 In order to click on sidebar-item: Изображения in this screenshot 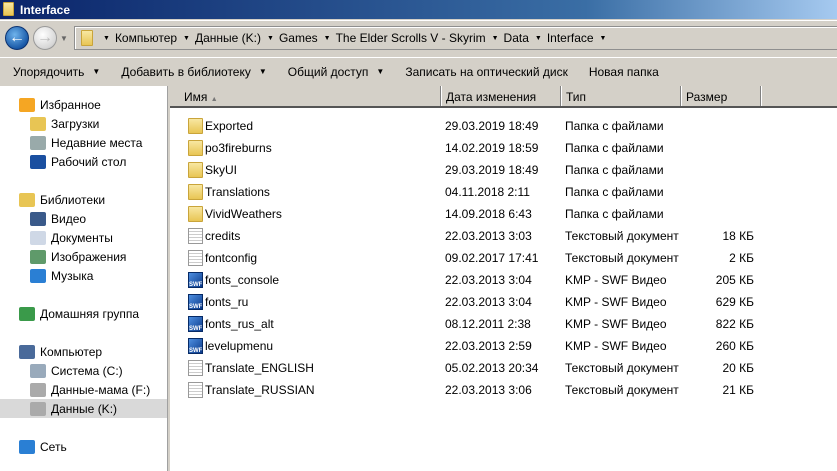, I will do `click(63, 256)`.